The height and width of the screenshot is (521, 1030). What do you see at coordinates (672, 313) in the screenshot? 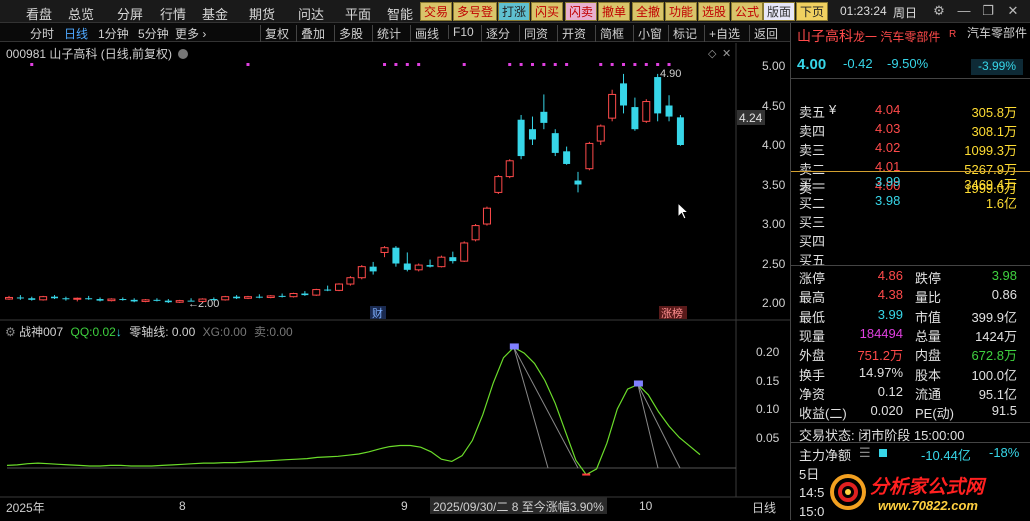
I see `top-gainers-marker-text: 涨榜` at bounding box center [672, 313].